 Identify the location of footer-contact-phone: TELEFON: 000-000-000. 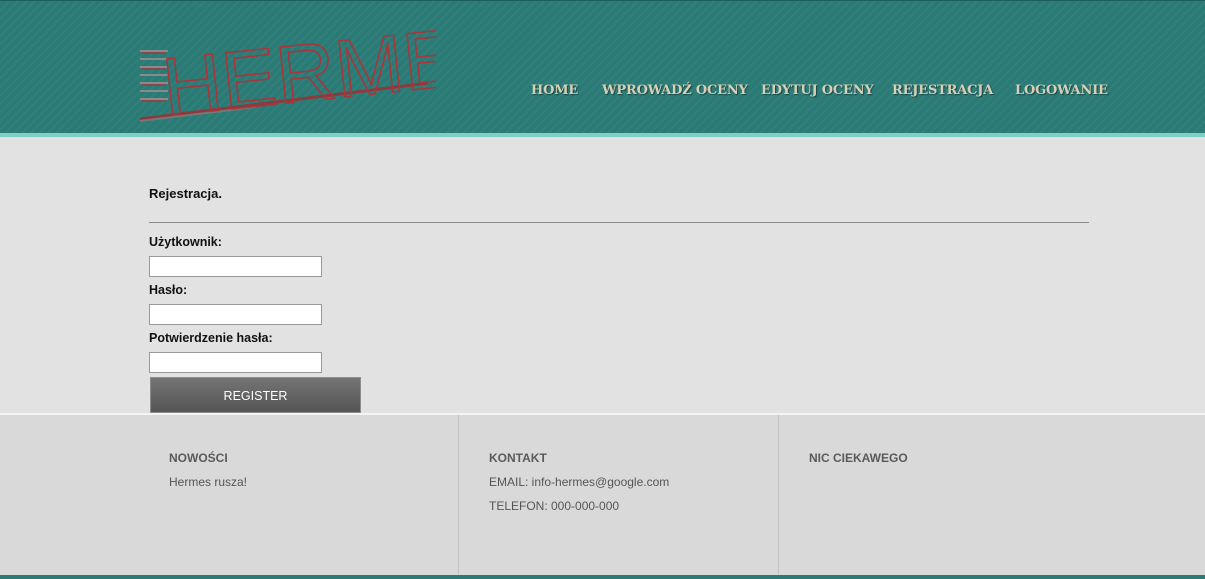
(554, 506).